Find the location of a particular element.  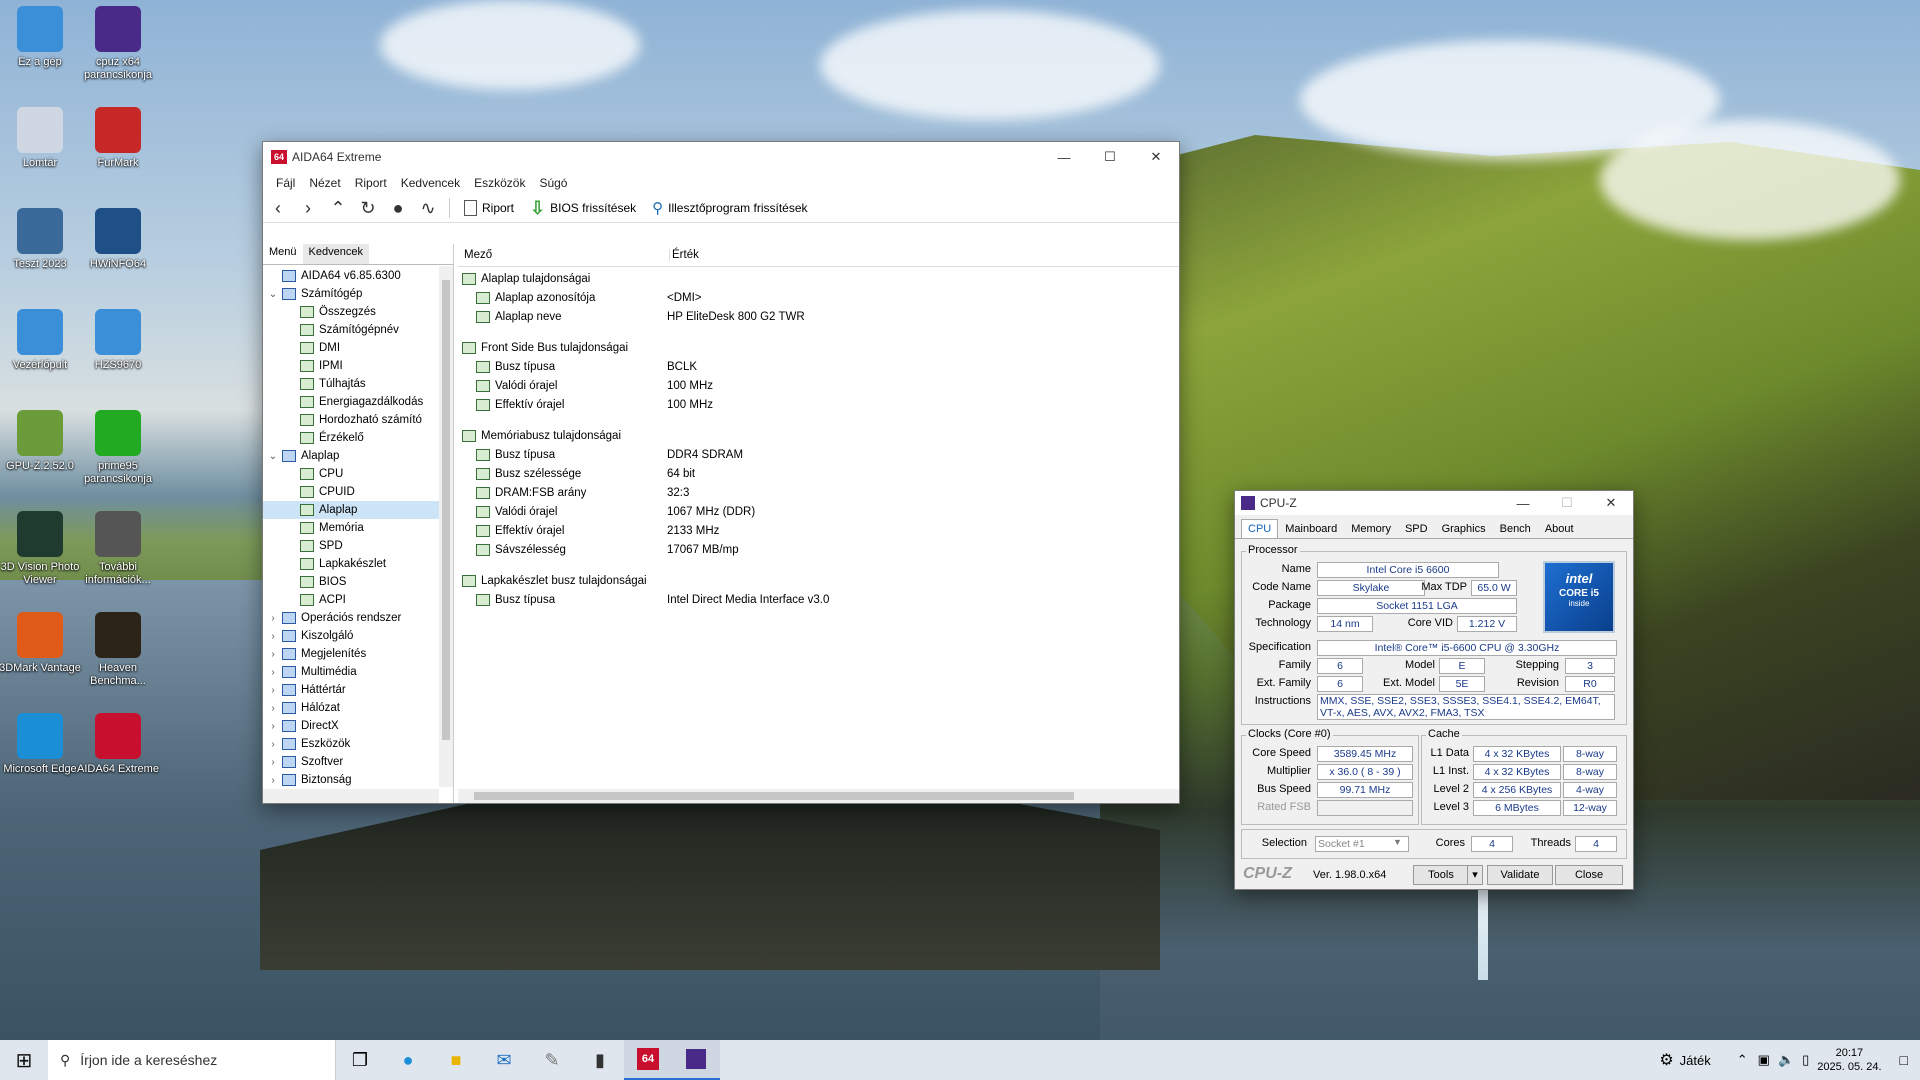

tree-item: CPU is located at coordinates (358, 474).